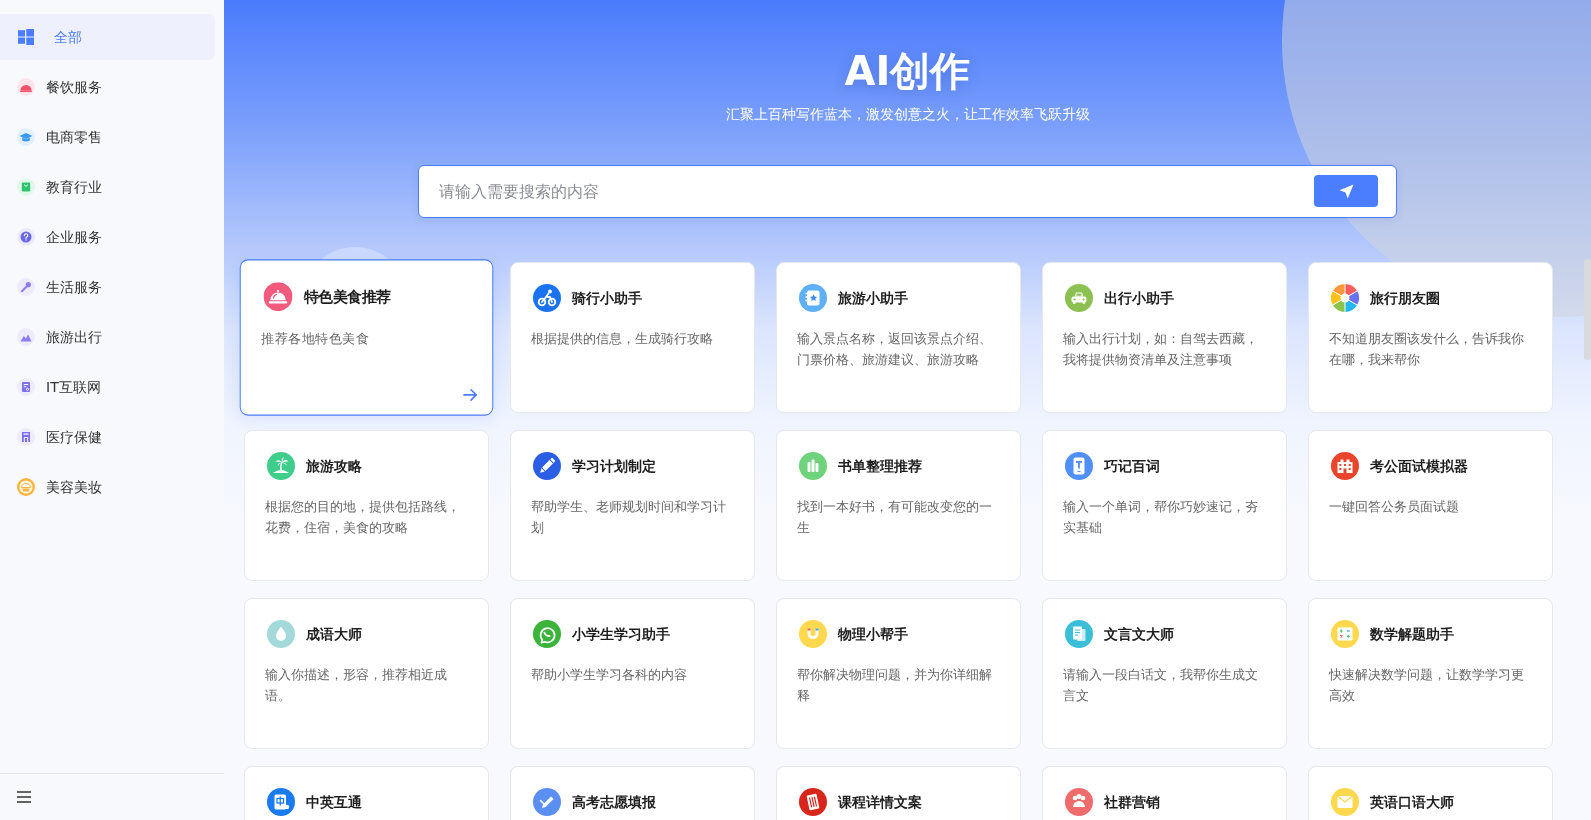 The width and height of the screenshot is (1591, 820). I want to click on tool-card: 旅游攻略 根据您的目的地，提供包括路线，花费，住宿，美食的攻略, so click(366, 505).